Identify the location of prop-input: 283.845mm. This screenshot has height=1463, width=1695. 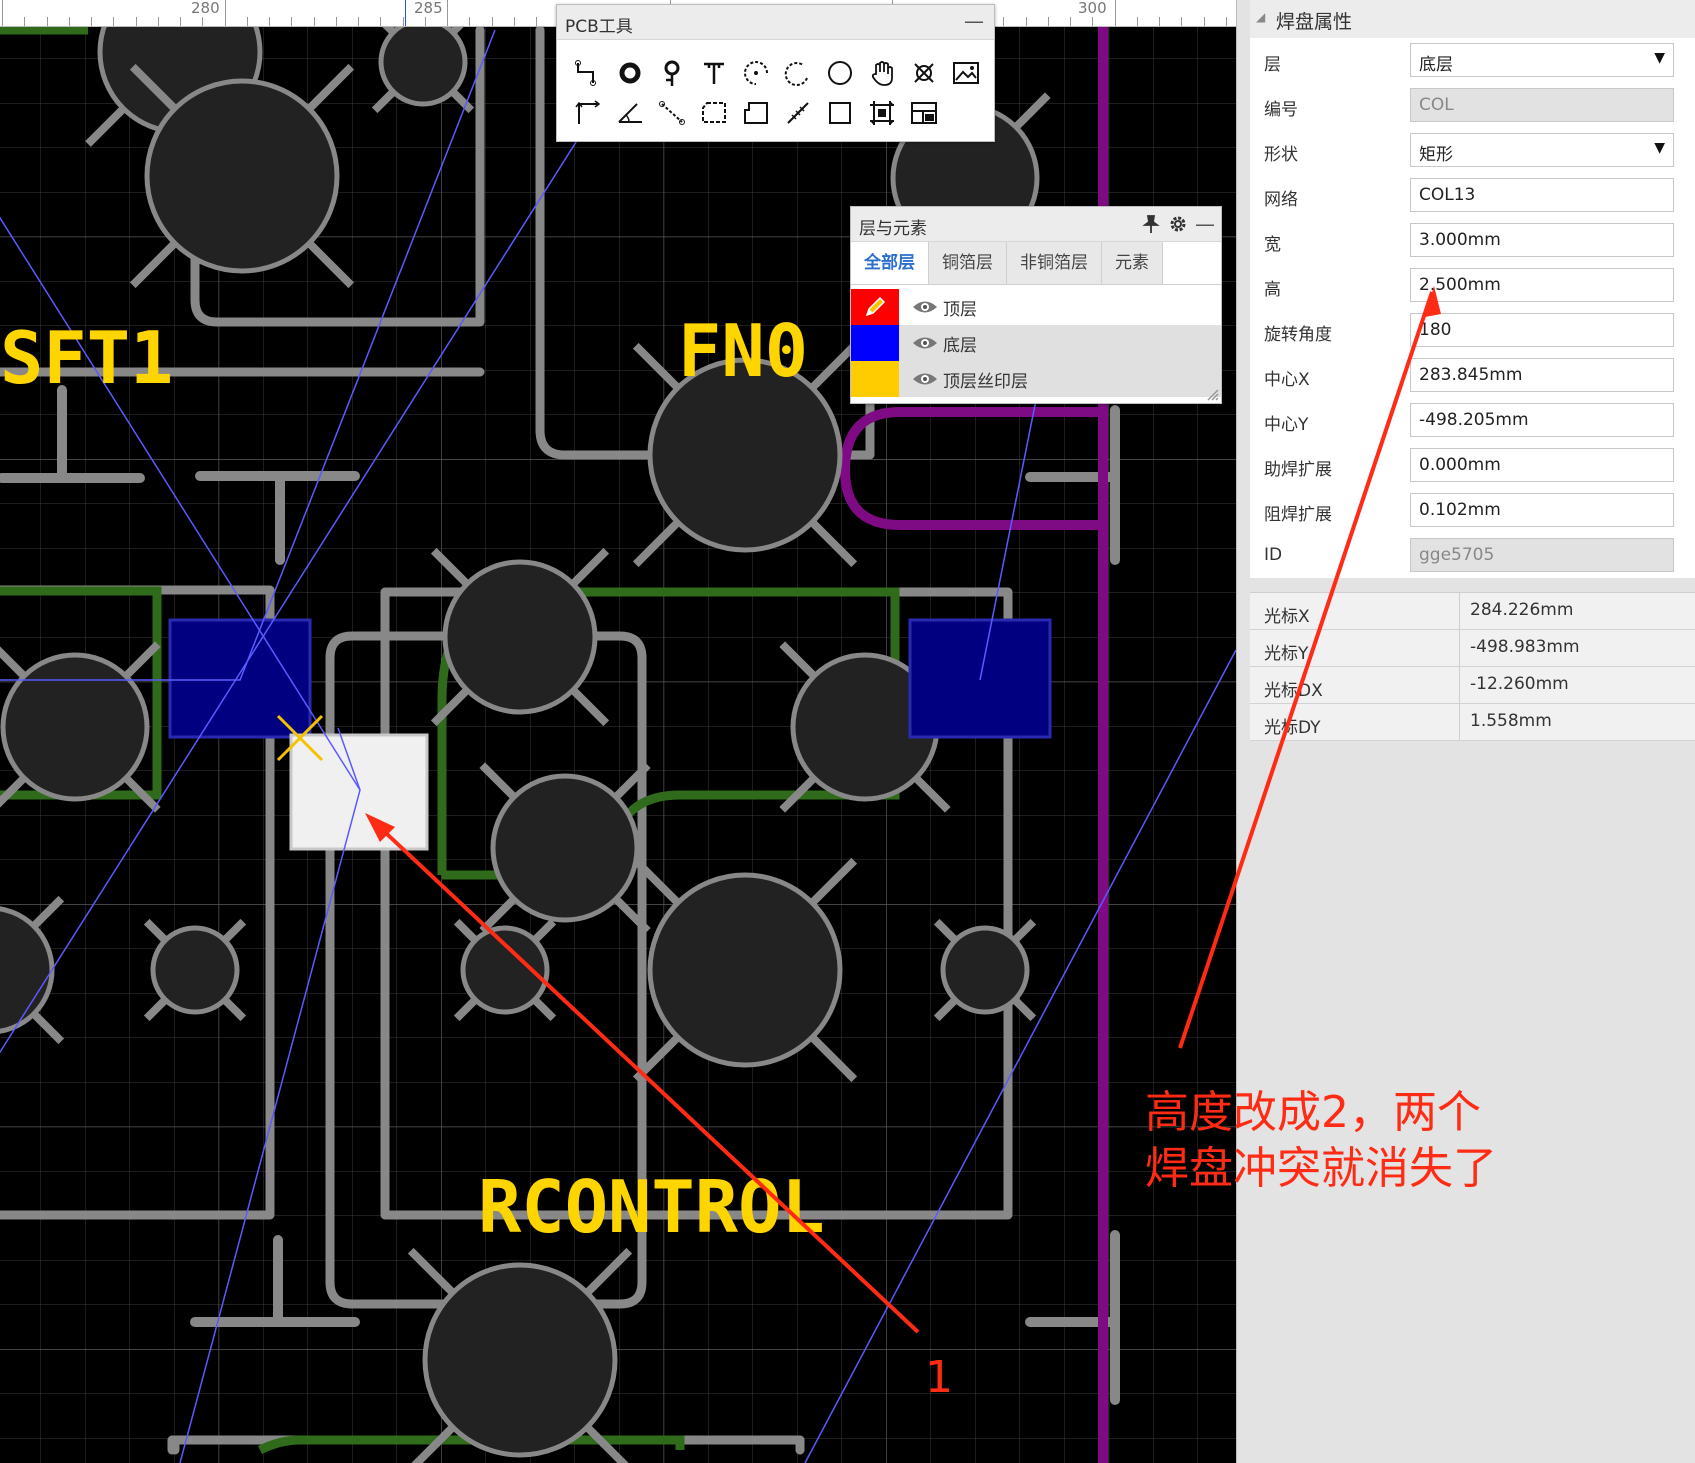
(1542, 375).